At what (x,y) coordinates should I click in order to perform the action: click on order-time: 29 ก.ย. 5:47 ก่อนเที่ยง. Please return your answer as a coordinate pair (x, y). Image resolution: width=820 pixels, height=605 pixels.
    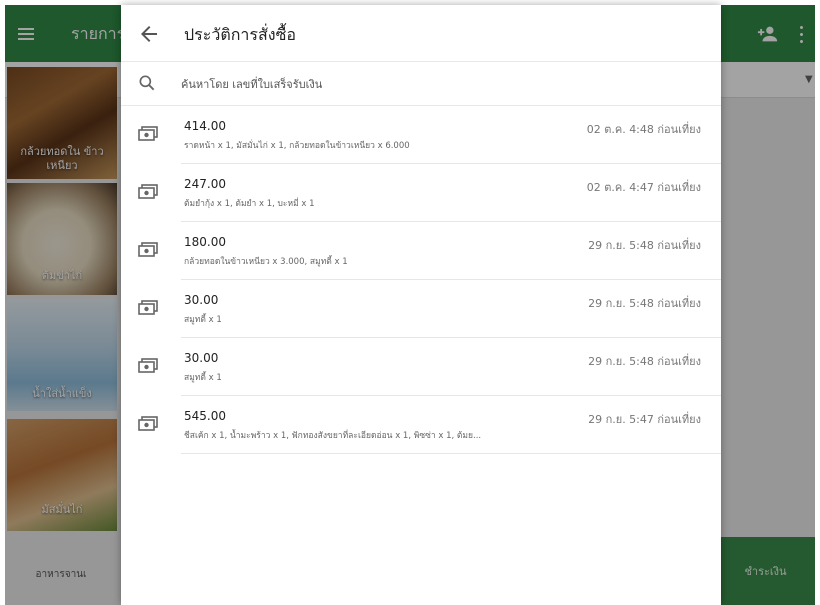
    Looking at the image, I should click on (644, 419).